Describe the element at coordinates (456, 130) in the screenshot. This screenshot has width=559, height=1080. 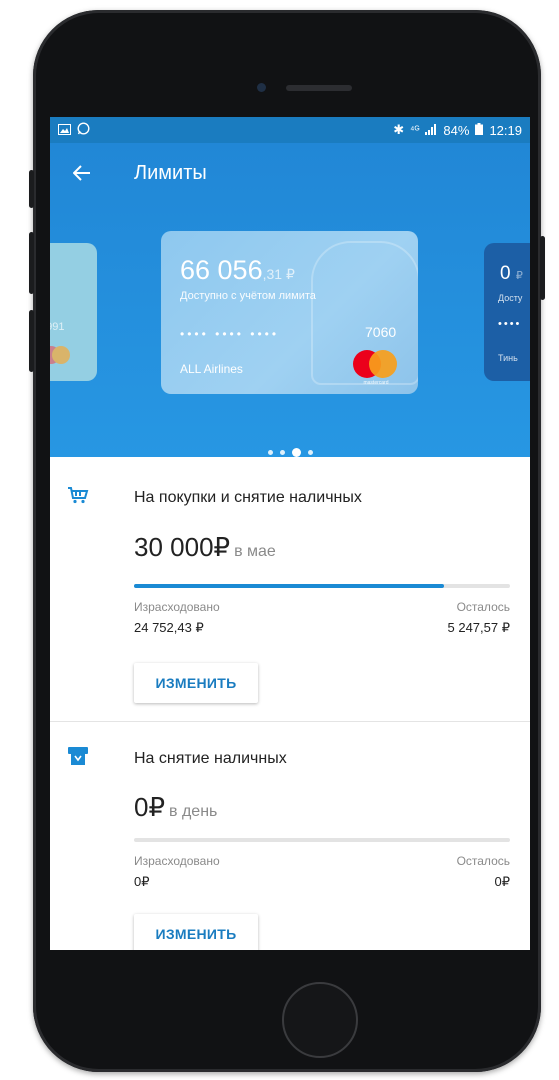
I see `battery-percent: 84%` at that location.